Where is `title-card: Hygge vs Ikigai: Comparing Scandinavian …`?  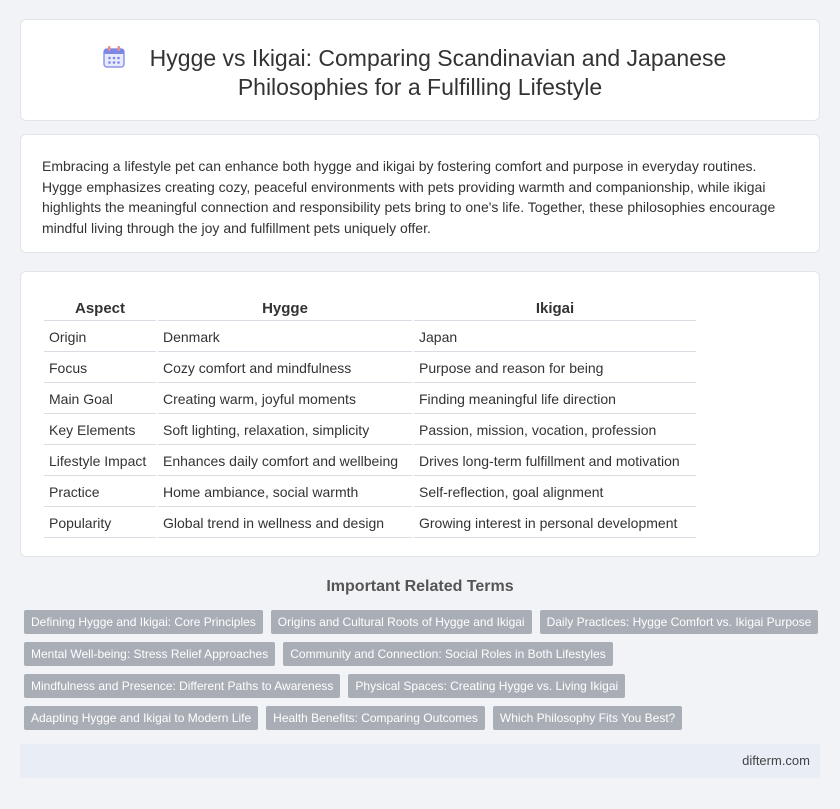
title-card: Hygge vs Ikigai: Comparing Scandinavian … is located at coordinates (420, 70).